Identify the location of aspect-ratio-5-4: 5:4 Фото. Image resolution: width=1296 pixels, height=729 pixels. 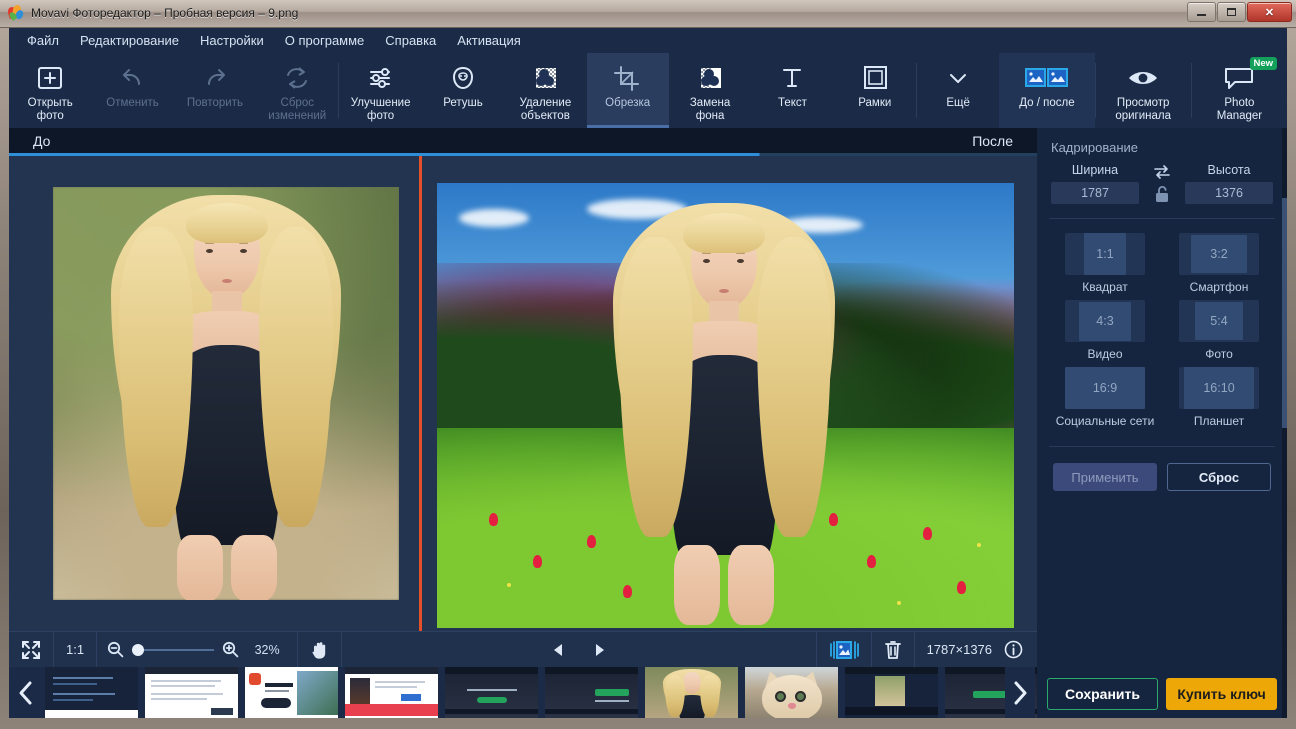
(1219, 330).